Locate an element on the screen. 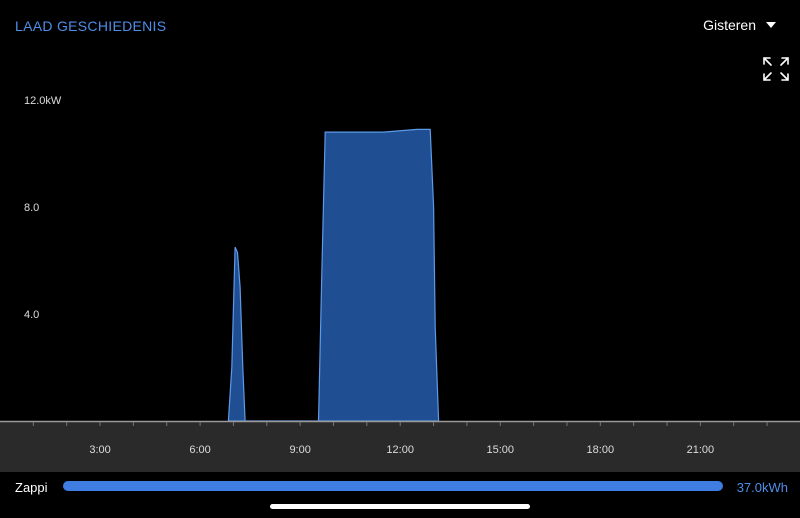  x-tick-label: 9:00 is located at coordinates (299, 450).